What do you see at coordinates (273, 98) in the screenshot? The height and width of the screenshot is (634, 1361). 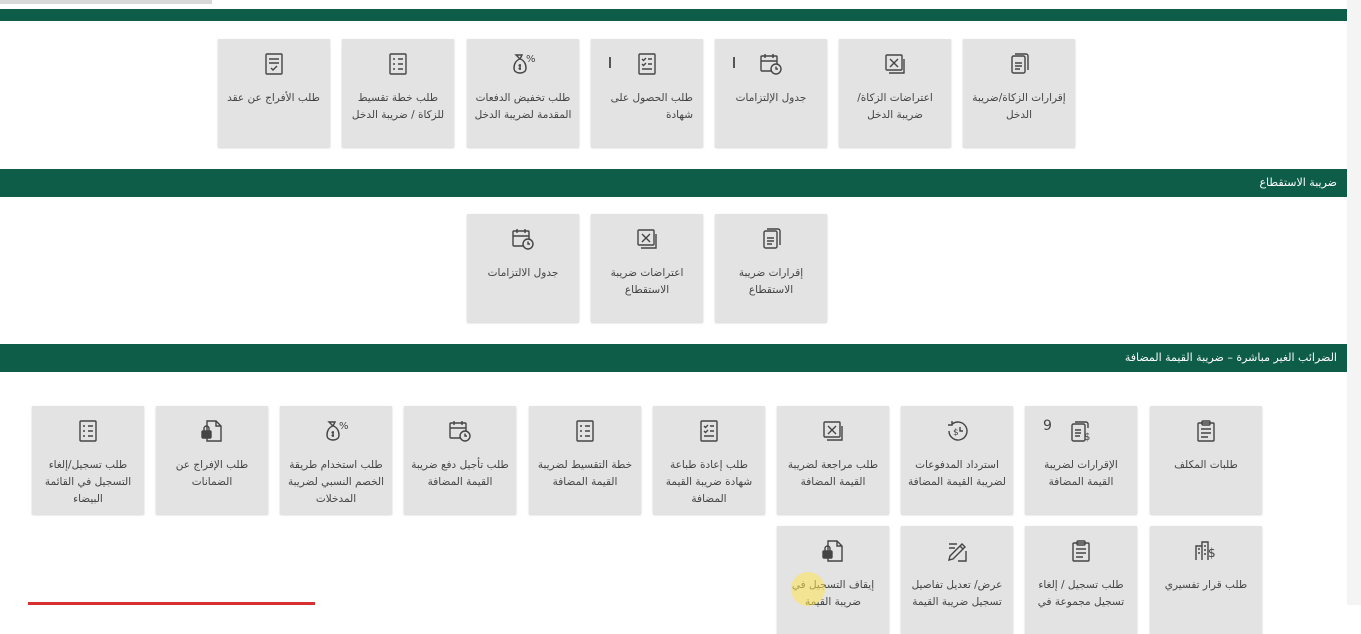 I see `tile-label: طلب الأفراج عن عقد` at bounding box center [273, 98].